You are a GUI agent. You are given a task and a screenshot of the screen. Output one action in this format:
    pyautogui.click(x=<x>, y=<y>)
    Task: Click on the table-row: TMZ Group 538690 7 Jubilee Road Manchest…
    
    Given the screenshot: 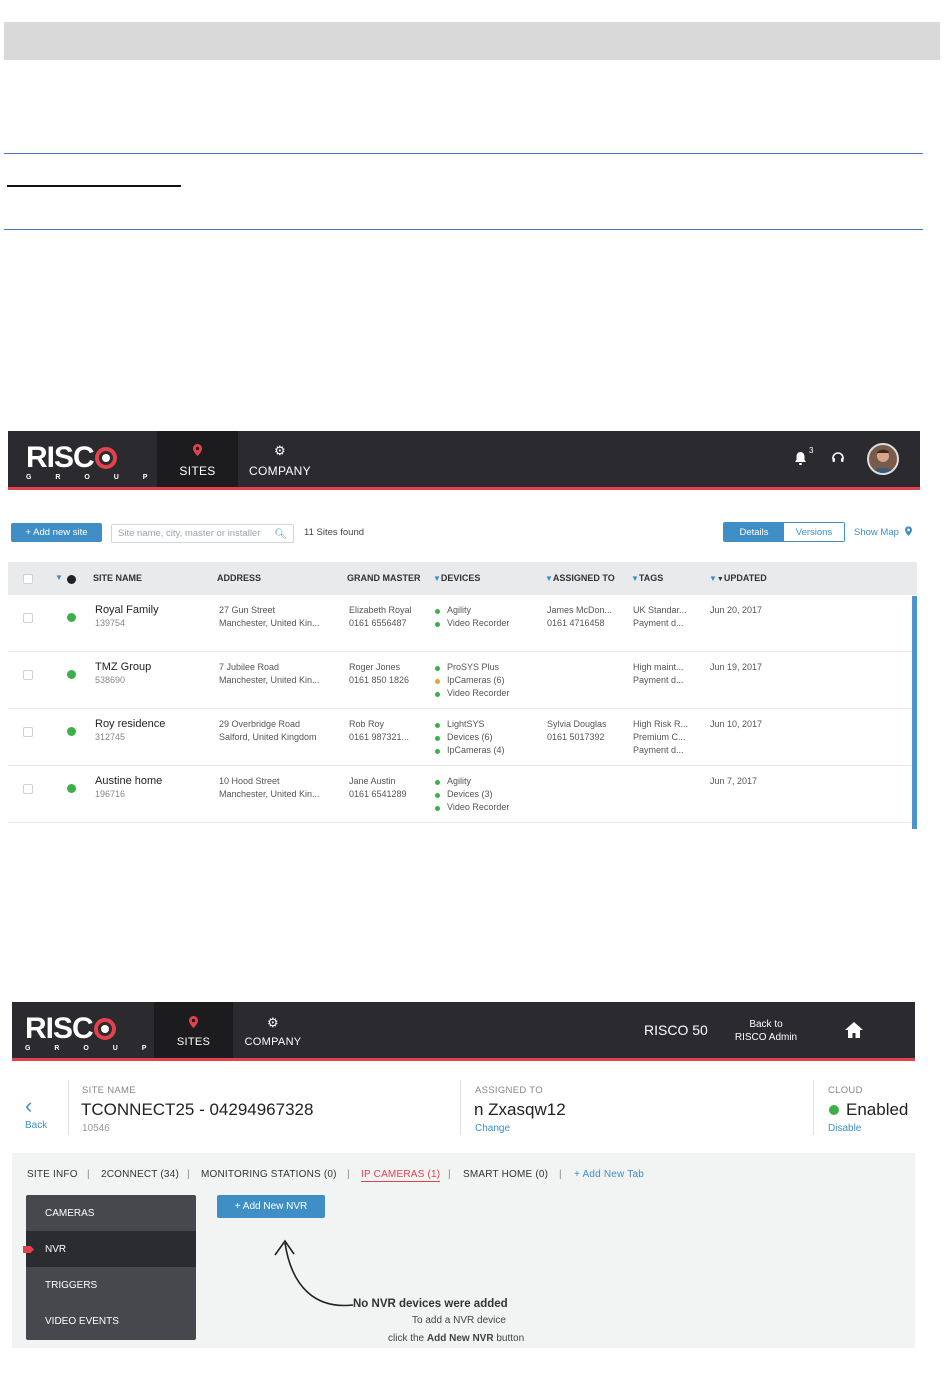 What is the action you would take?
    pyautogui.click(x=460, y=680)
    